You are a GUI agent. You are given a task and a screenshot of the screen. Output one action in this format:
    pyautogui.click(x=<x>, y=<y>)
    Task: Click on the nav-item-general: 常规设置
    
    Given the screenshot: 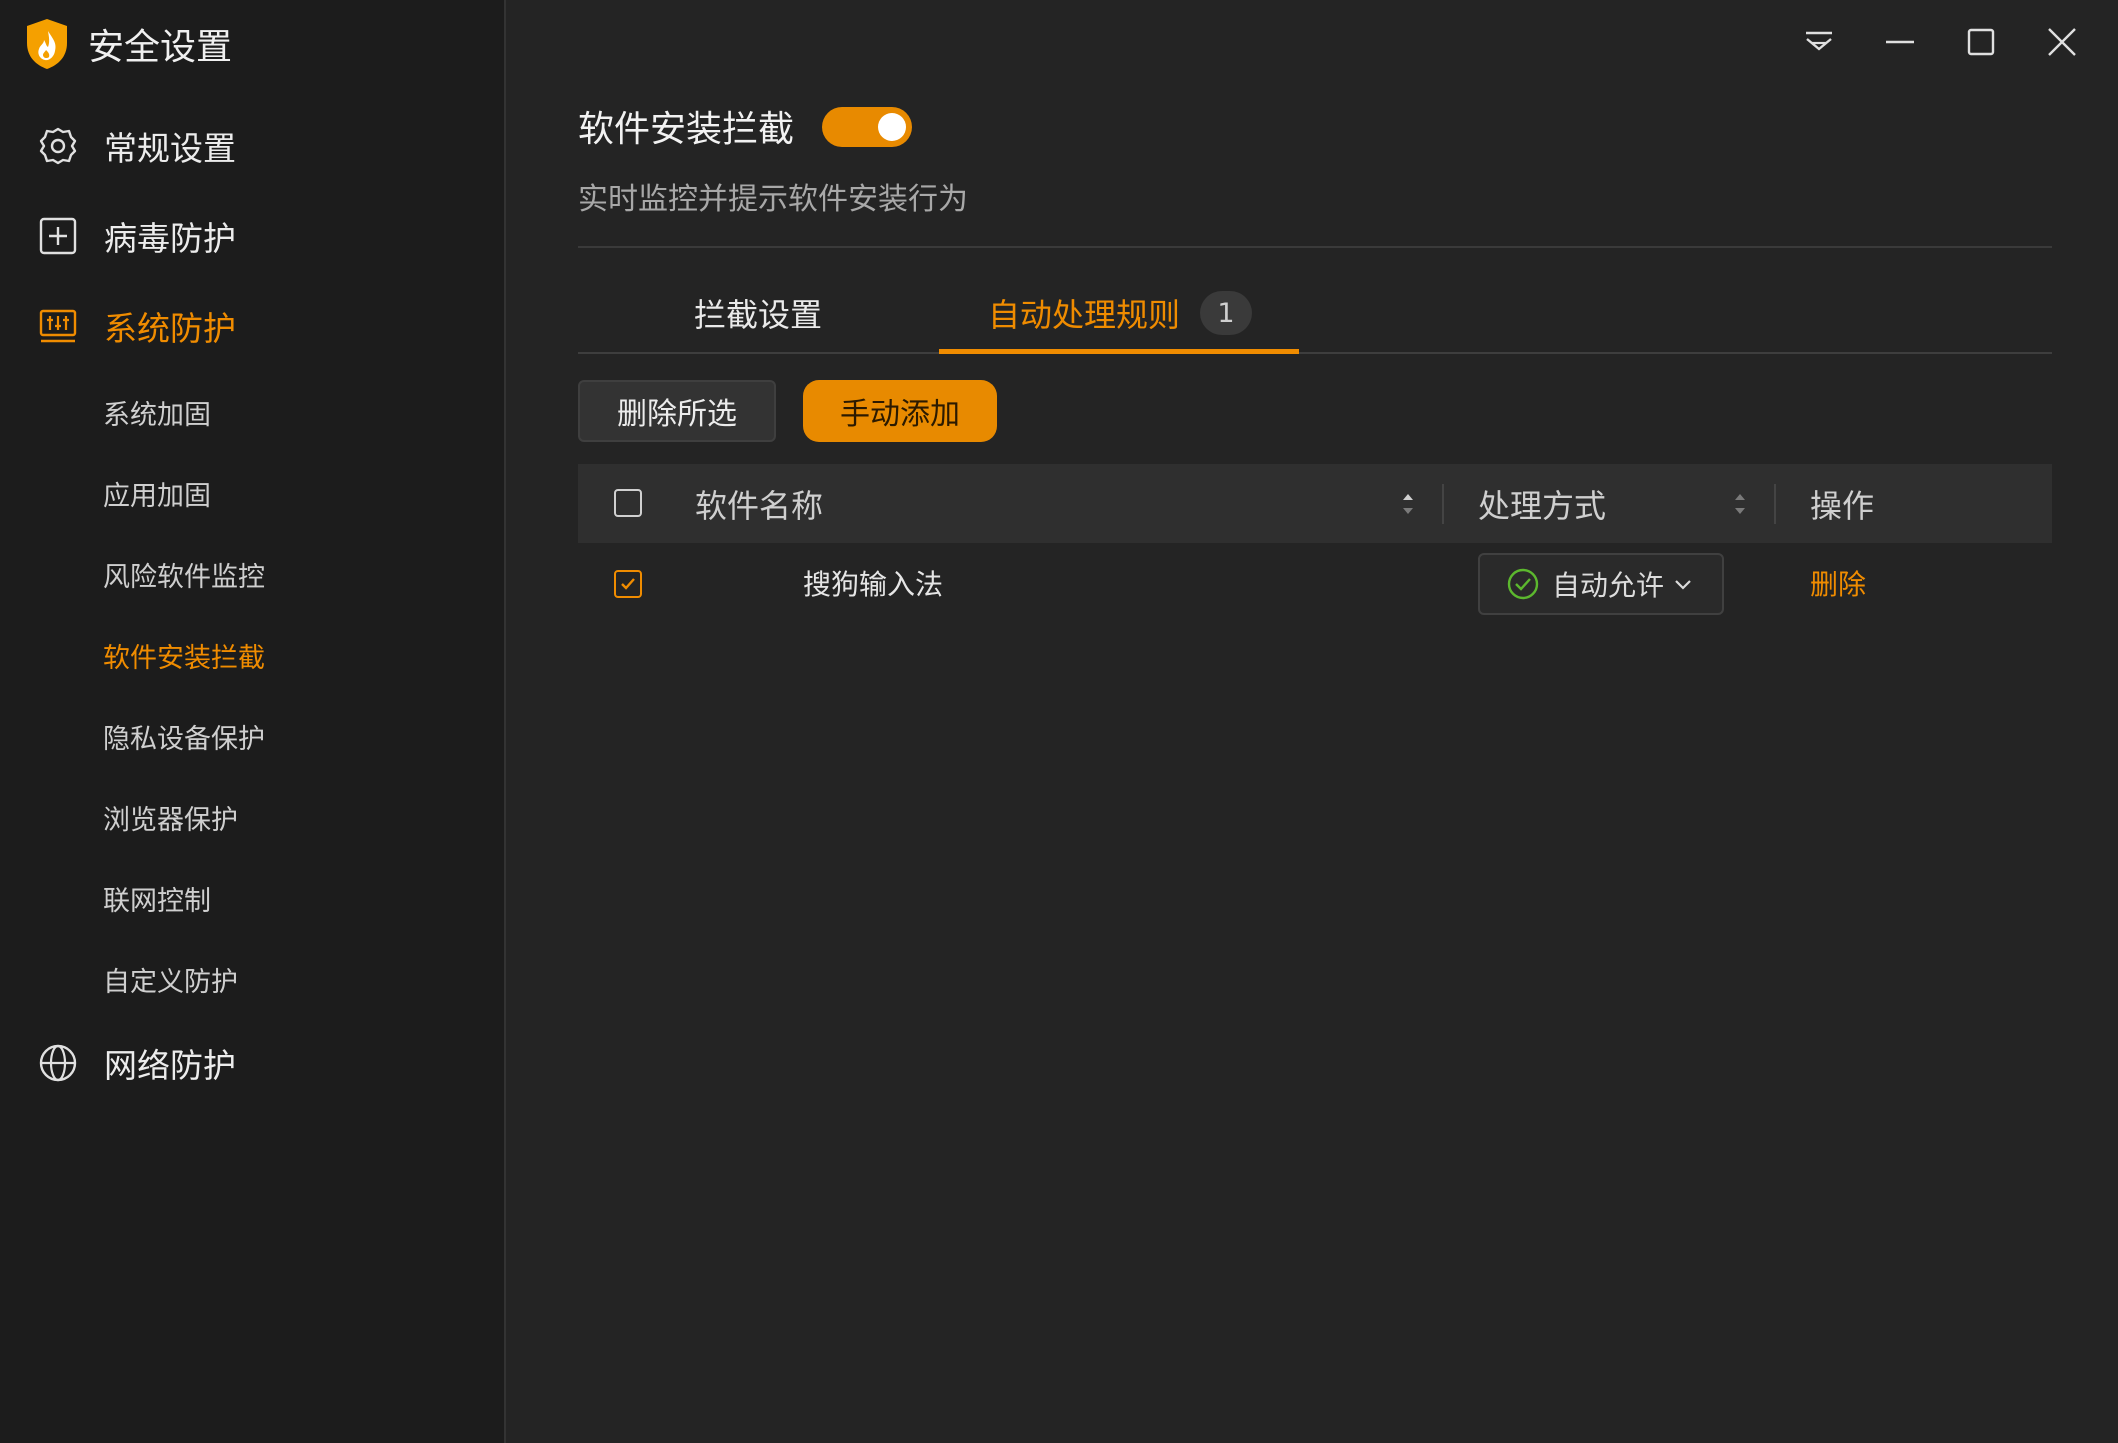 What is the action you would take?
    pyautogui.click(x=136, y=146)
    